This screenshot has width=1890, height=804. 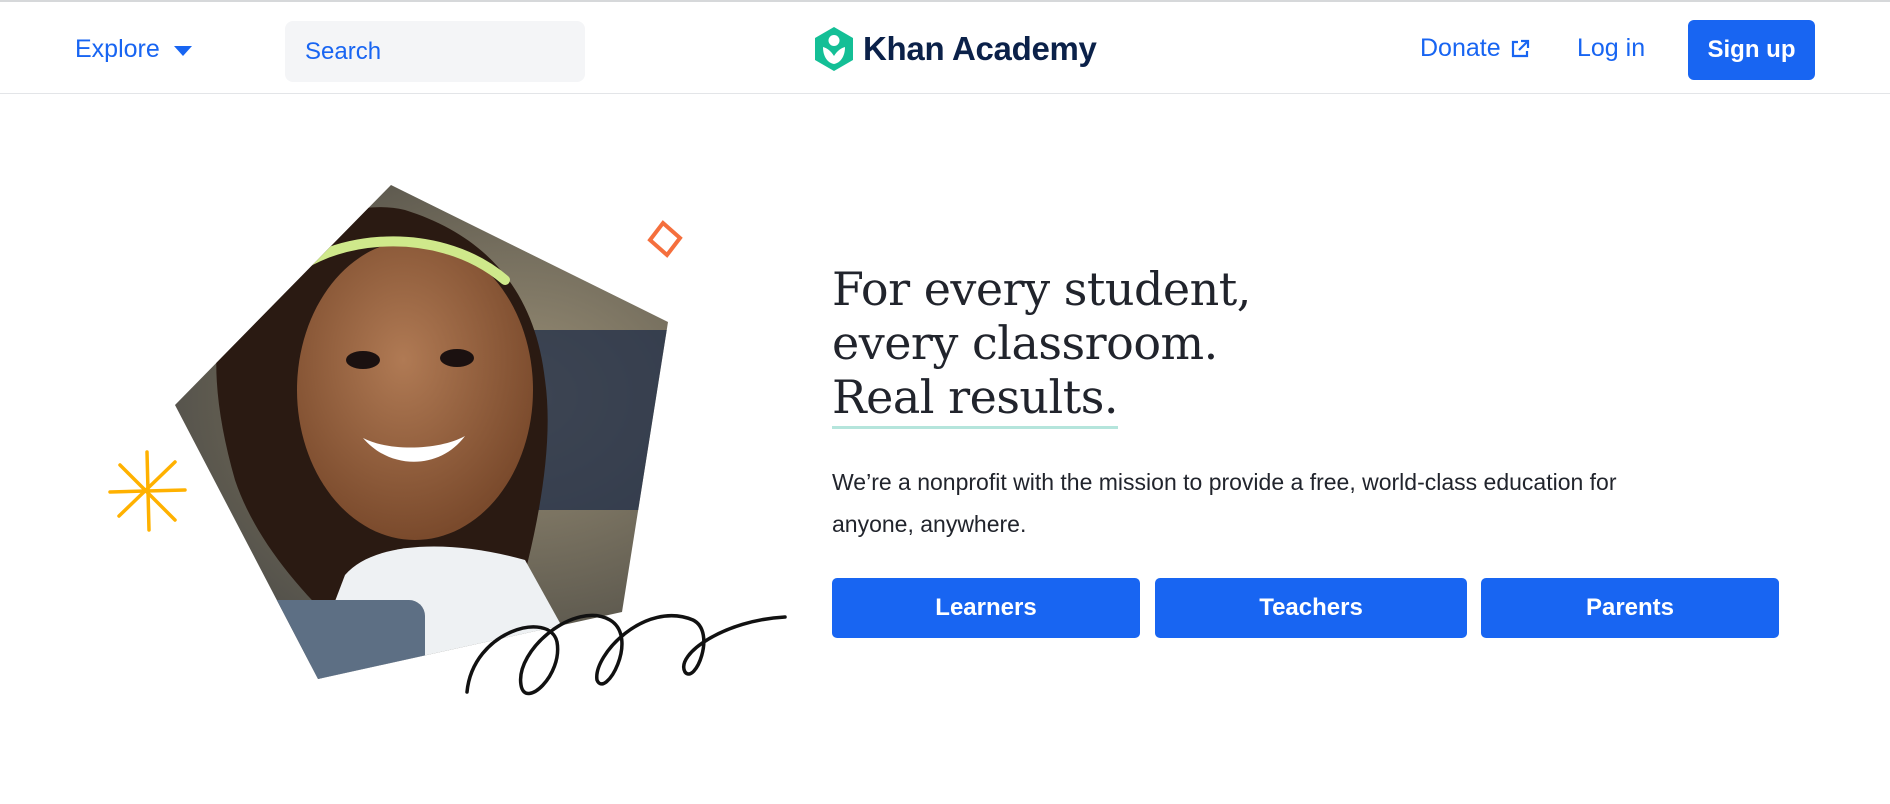 What do you see at coordinates (834, 49) in the screenshot?
I see `khan-academy-logo-icon` at bounding box center [834, 49].